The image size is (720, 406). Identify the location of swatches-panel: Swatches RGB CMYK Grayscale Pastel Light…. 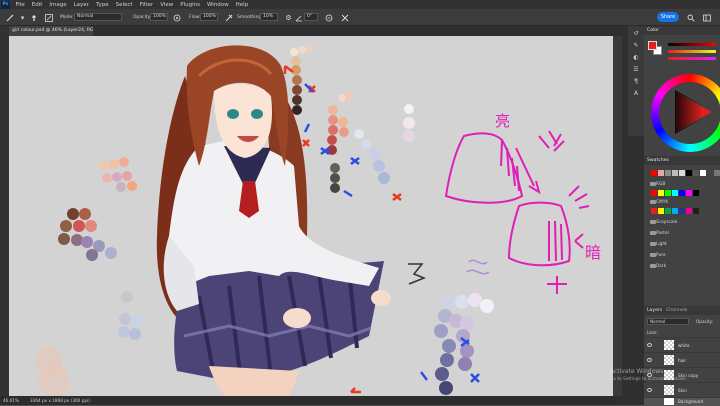
(682, 231).